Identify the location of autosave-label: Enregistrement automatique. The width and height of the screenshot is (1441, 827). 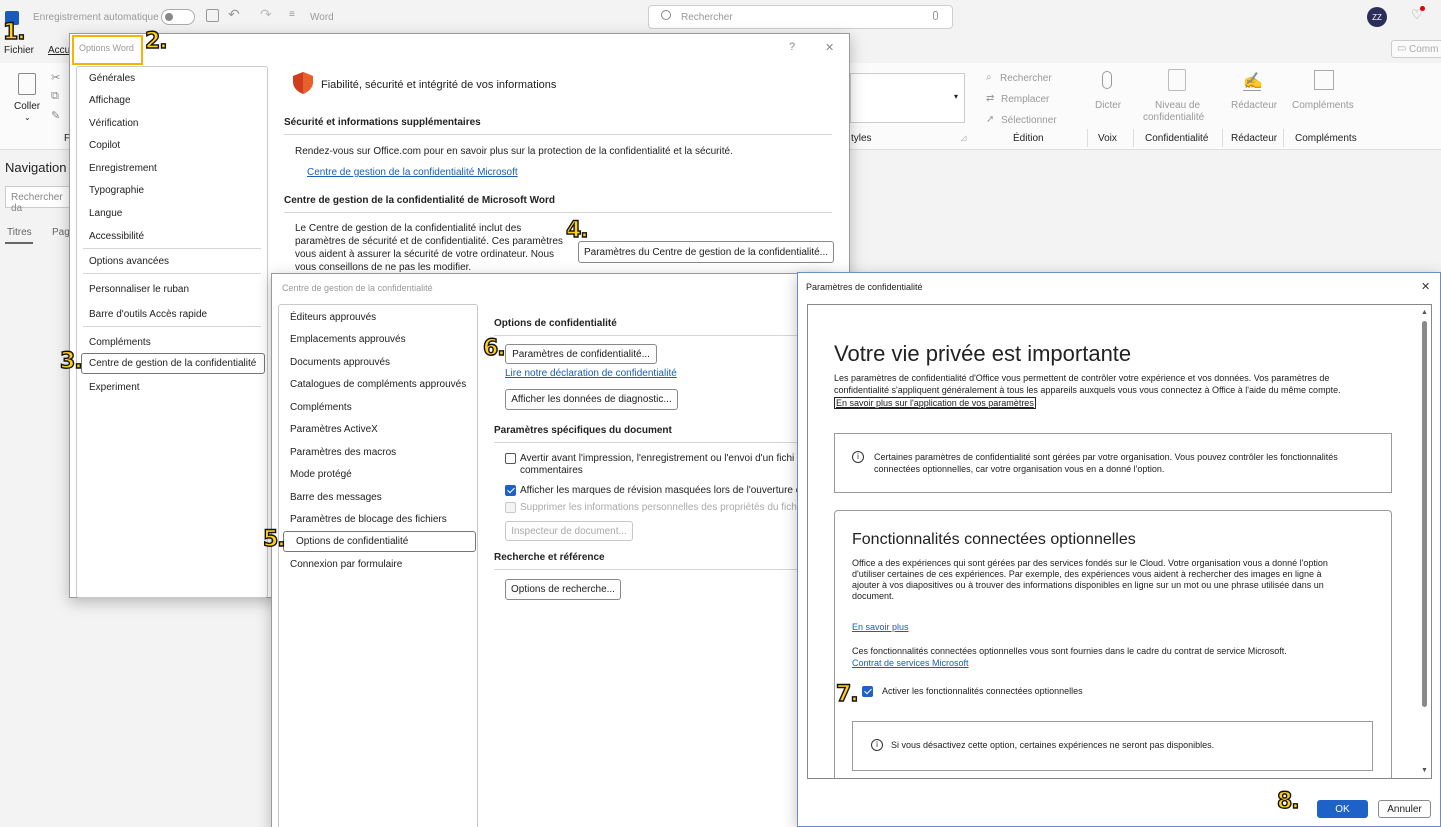
(96, 17).